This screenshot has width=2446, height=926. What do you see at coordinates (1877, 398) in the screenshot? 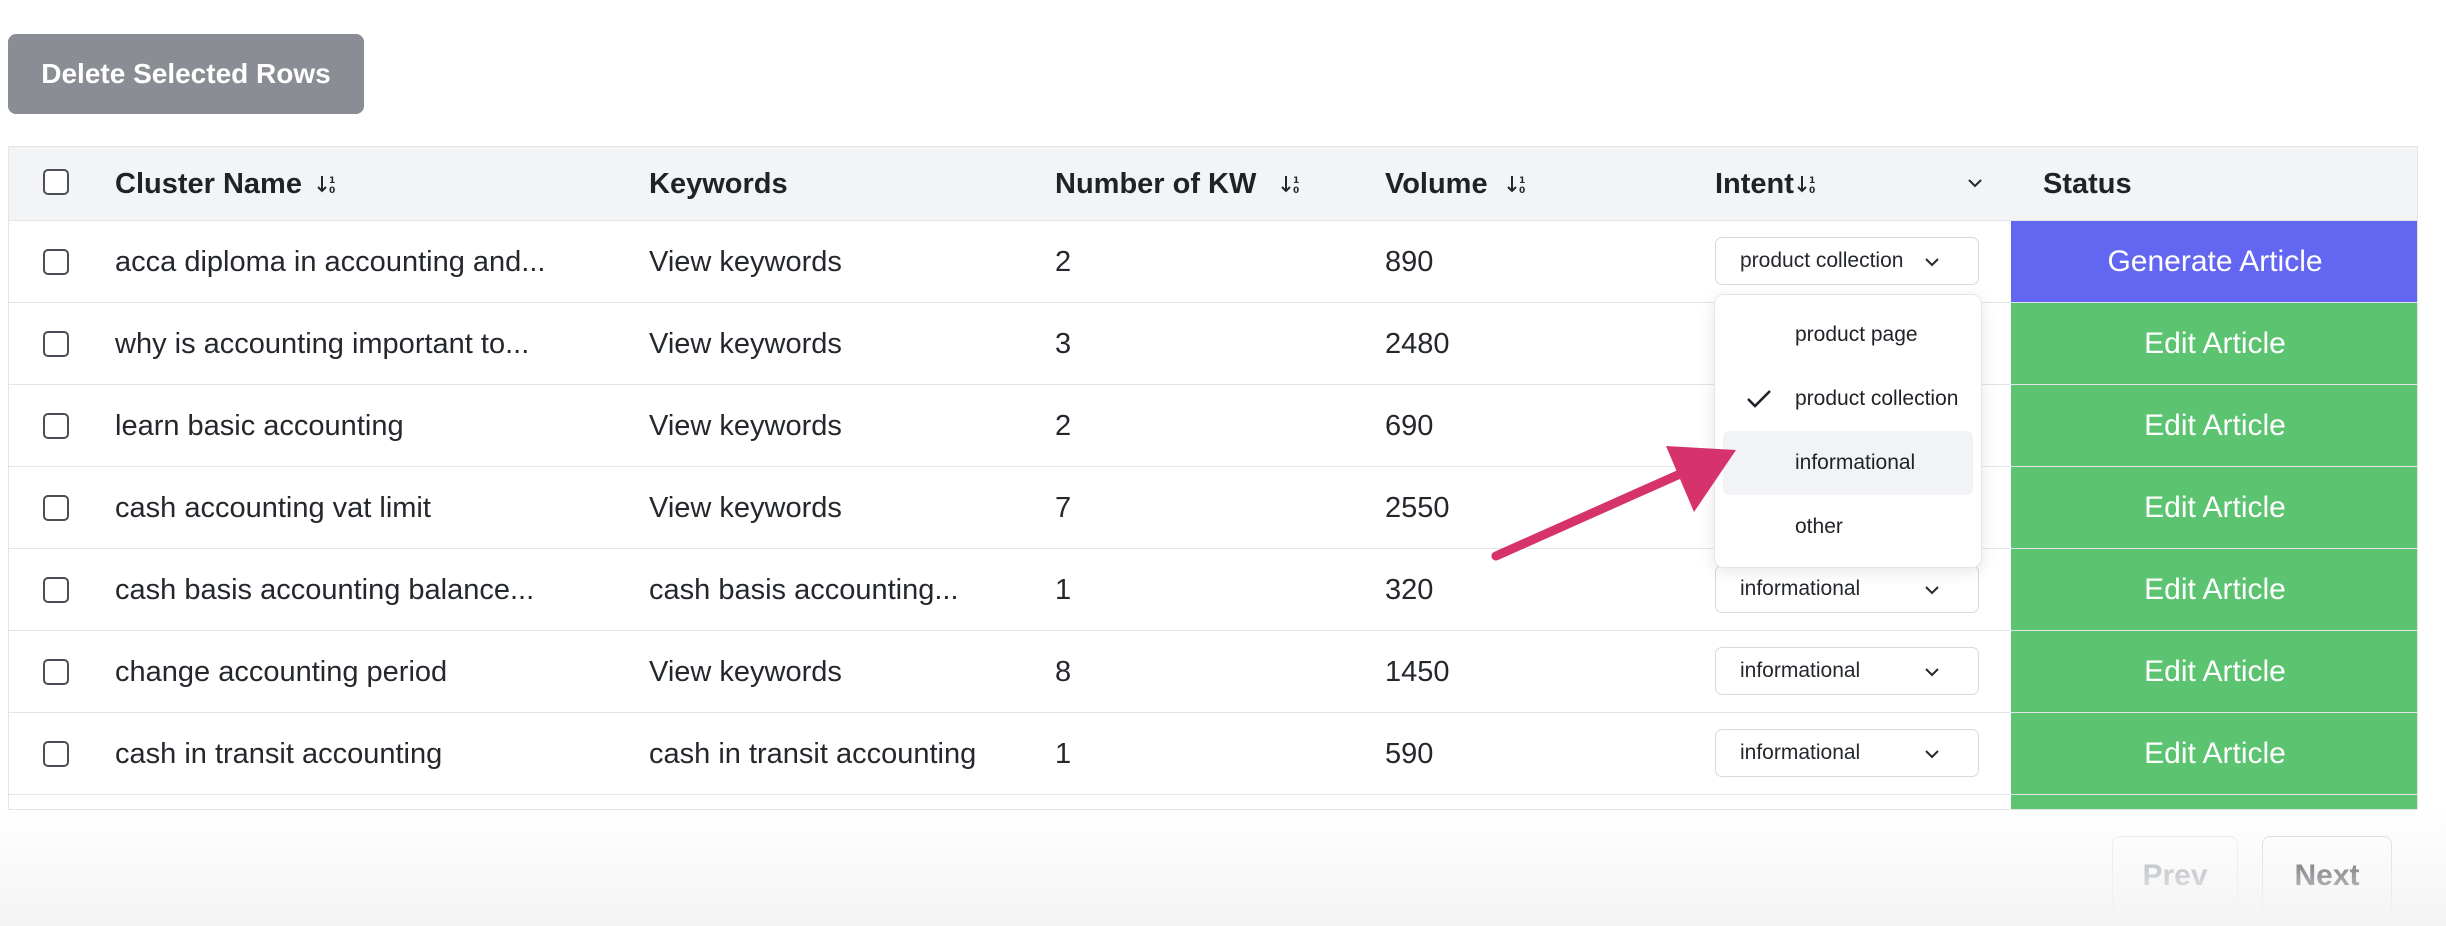
I see `intent-option-label: product collection` at bounding box center [1877, 398].